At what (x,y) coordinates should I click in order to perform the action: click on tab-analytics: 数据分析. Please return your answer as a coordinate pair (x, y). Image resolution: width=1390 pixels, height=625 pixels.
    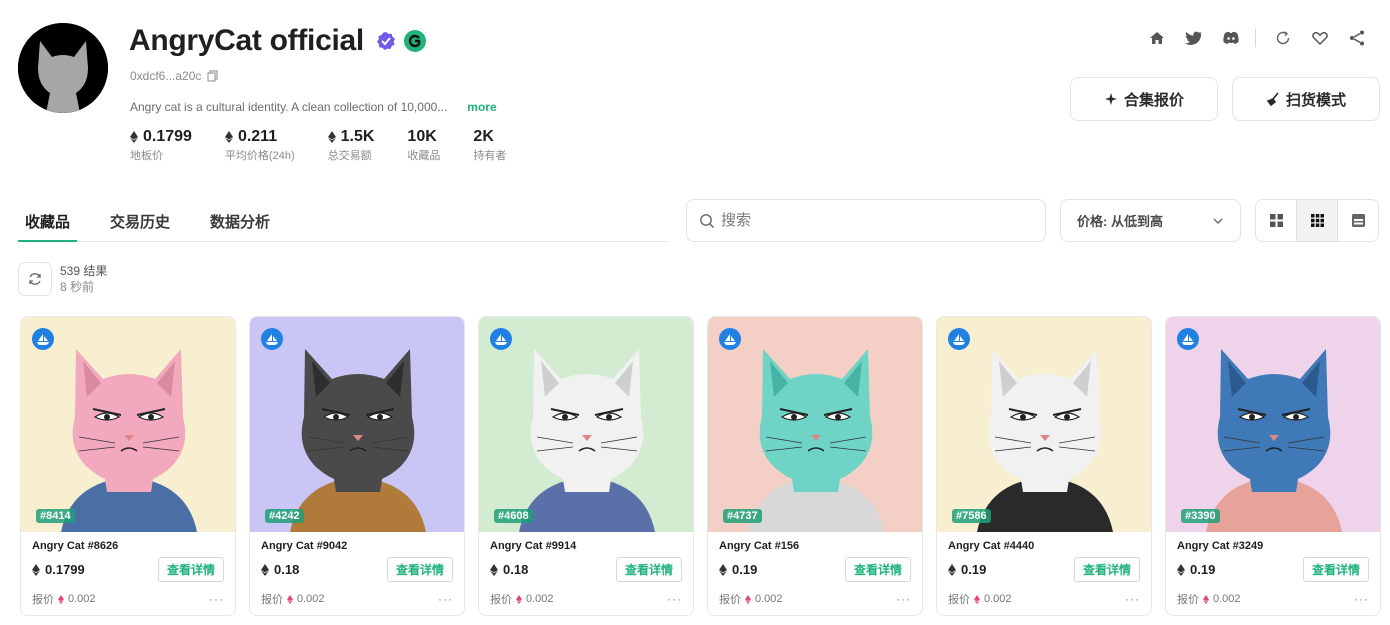
    Looking at the image, I should click on (240, 218).